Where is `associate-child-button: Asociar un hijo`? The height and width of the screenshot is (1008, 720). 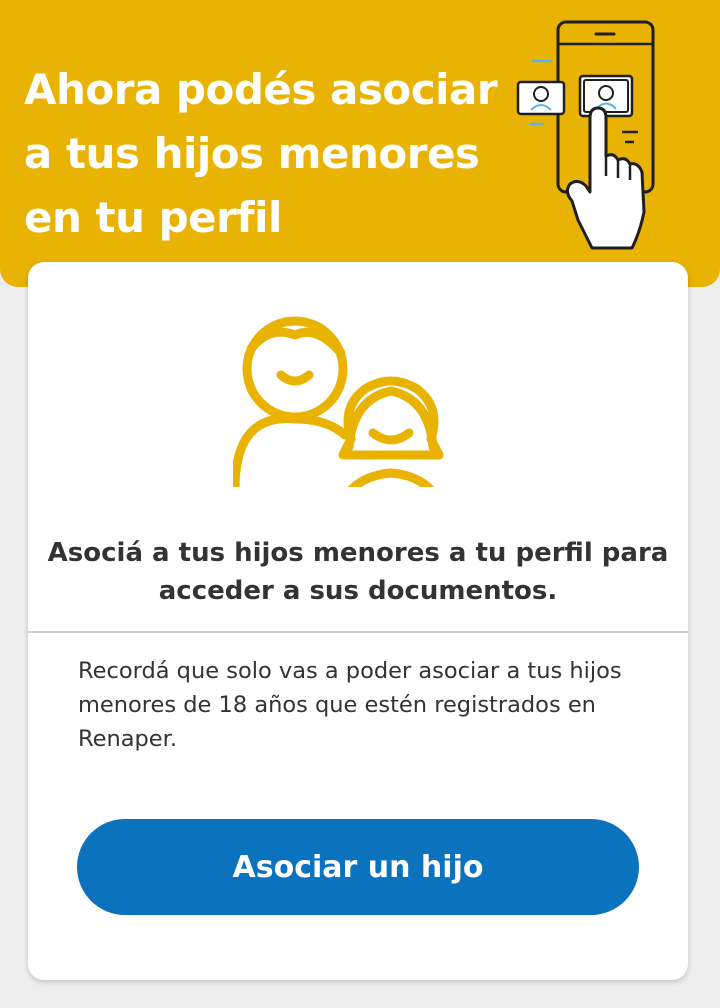 associate-child-button: Asociar un hijo is located at coordinates (358, 867).